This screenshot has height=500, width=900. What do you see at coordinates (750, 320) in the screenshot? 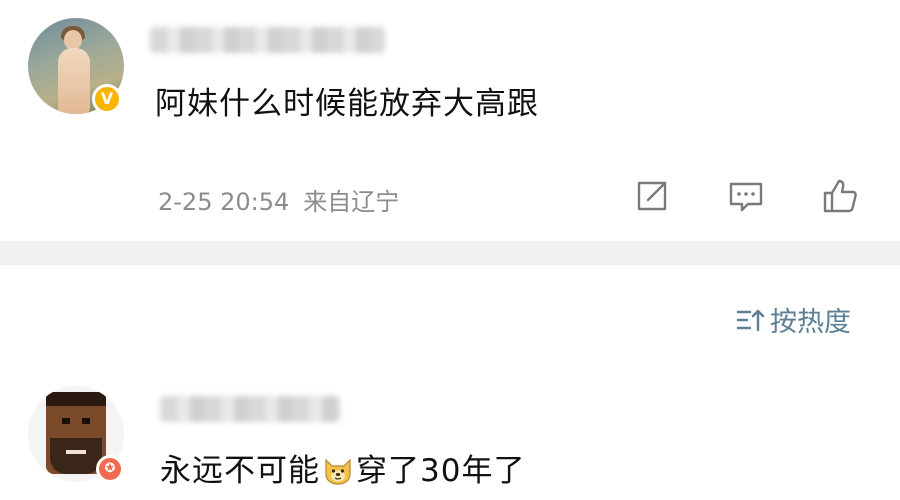
I see `sort-icon` at bounding box center [750, 320].